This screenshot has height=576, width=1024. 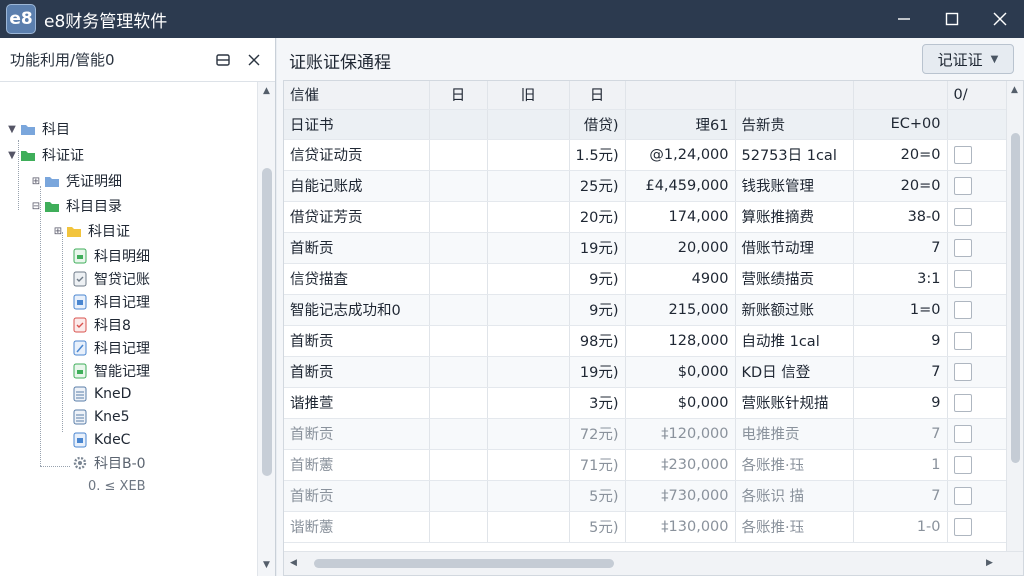 I want to click on table-row: 首断藼 71元) ‡230,000 各账推·珏 1, so click(x=646, y=465).